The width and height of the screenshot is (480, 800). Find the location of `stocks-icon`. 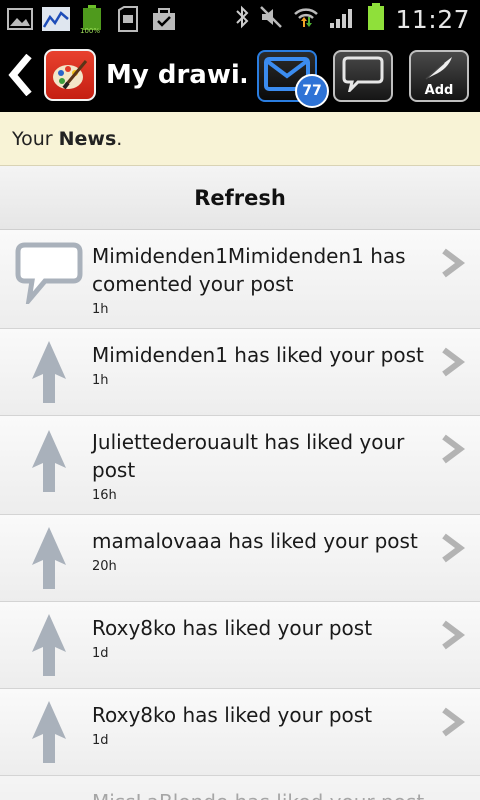

stocks-icon is located at coordinates (56, 19).